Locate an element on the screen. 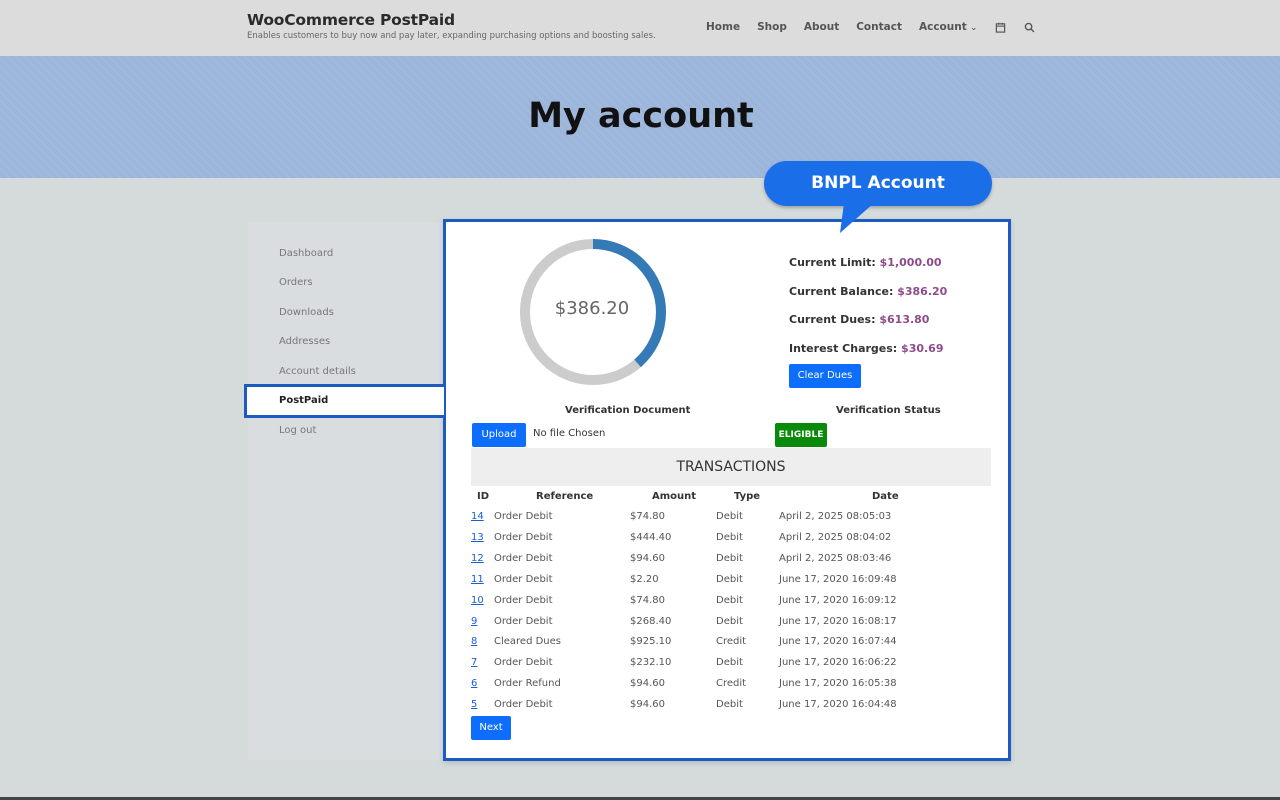 This screenshot has height=800, width=1280. bnpl-callout: BNPL Account is located at coordinates (878, 183).